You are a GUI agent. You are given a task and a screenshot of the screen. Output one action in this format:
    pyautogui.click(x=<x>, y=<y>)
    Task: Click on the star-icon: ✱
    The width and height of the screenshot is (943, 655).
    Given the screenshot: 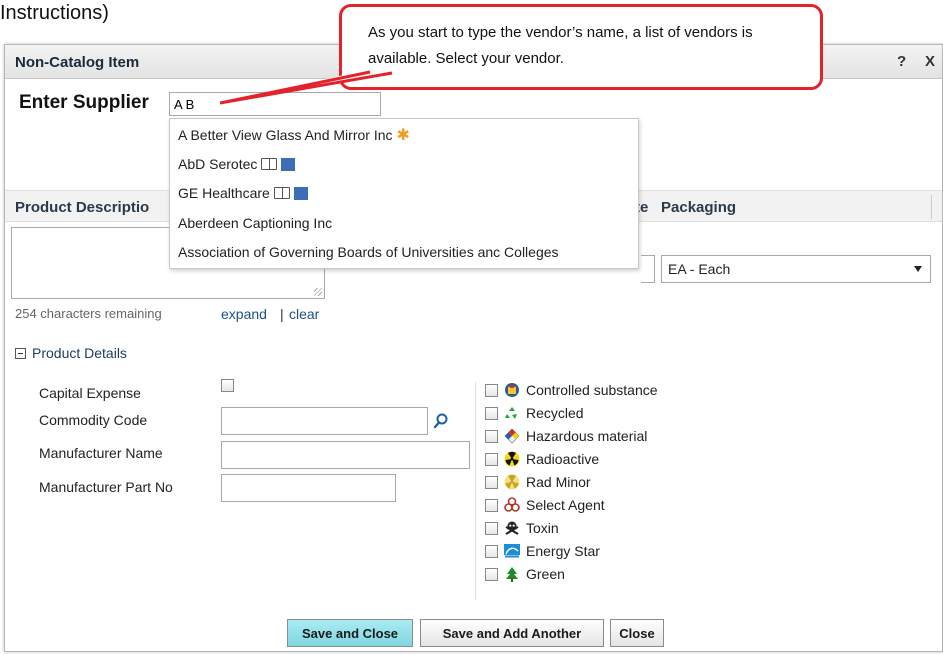 What is the action you would take?
    pyautogui.click(x=403, y=135)
    